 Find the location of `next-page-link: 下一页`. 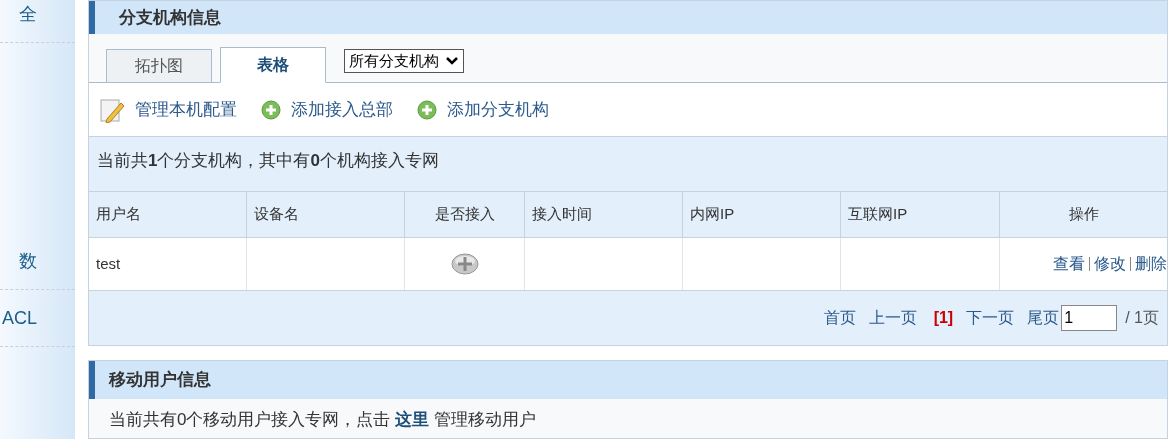

next-page-link: 下一页 is located at coordinates (990, 318).